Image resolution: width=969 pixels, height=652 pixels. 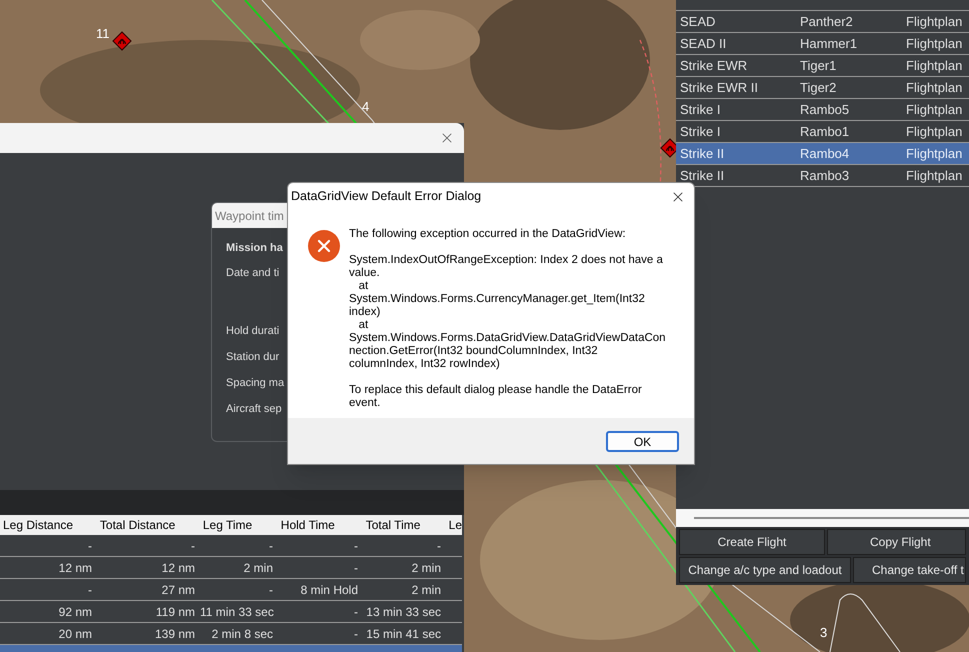 I want to click on table-cell-text: Strike EWR II, so click(x=719, y=87).